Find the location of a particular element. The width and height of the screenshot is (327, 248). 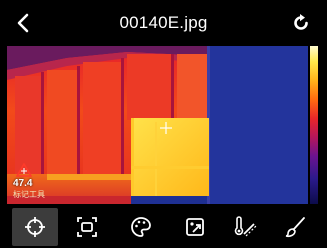

file-title: 00140E.jpg is located at coordinates (163, 22).